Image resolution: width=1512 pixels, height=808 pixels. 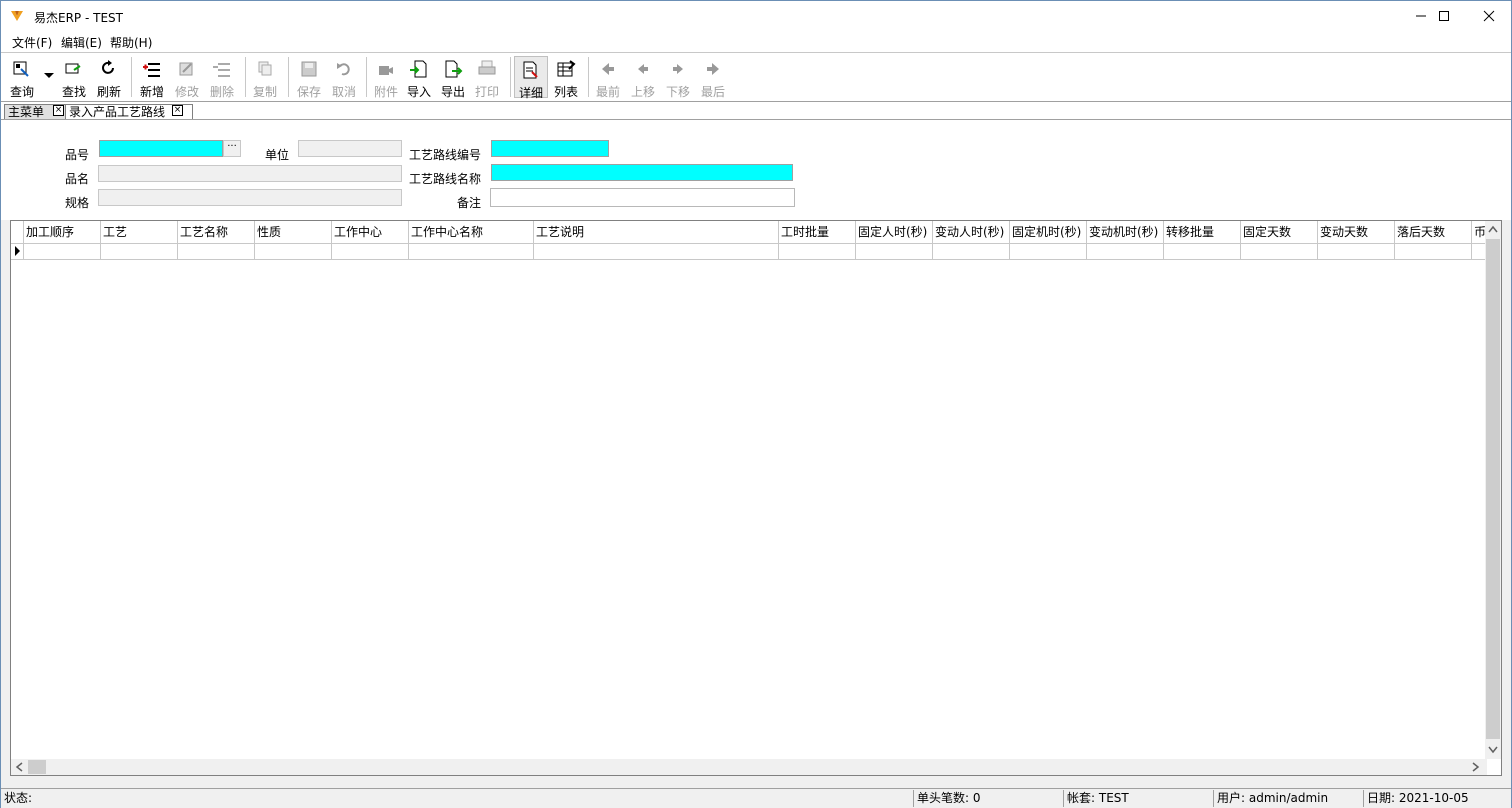 I want to click on prev-record-button: 上移, so click(x=643, y=77).